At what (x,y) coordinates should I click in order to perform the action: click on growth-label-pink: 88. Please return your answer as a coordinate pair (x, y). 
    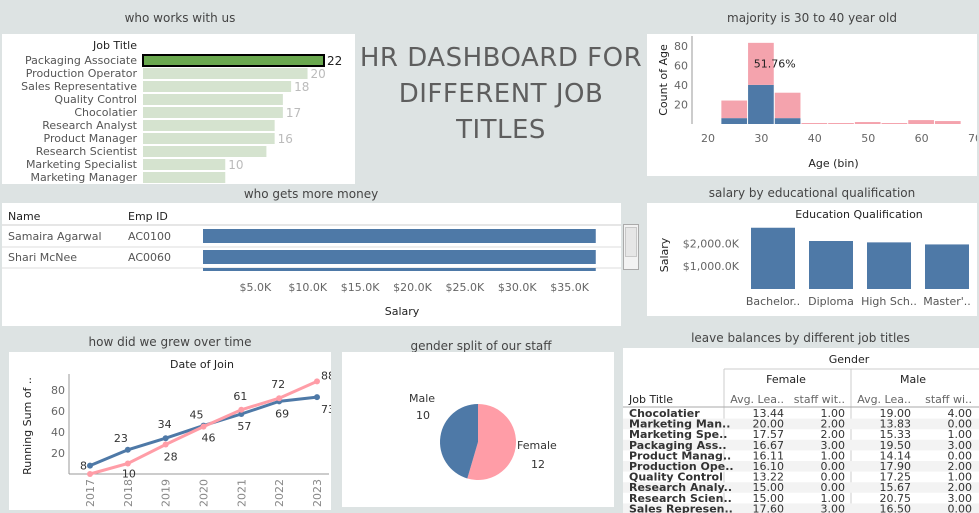
    Looking at the image, I should click on (326, 375).